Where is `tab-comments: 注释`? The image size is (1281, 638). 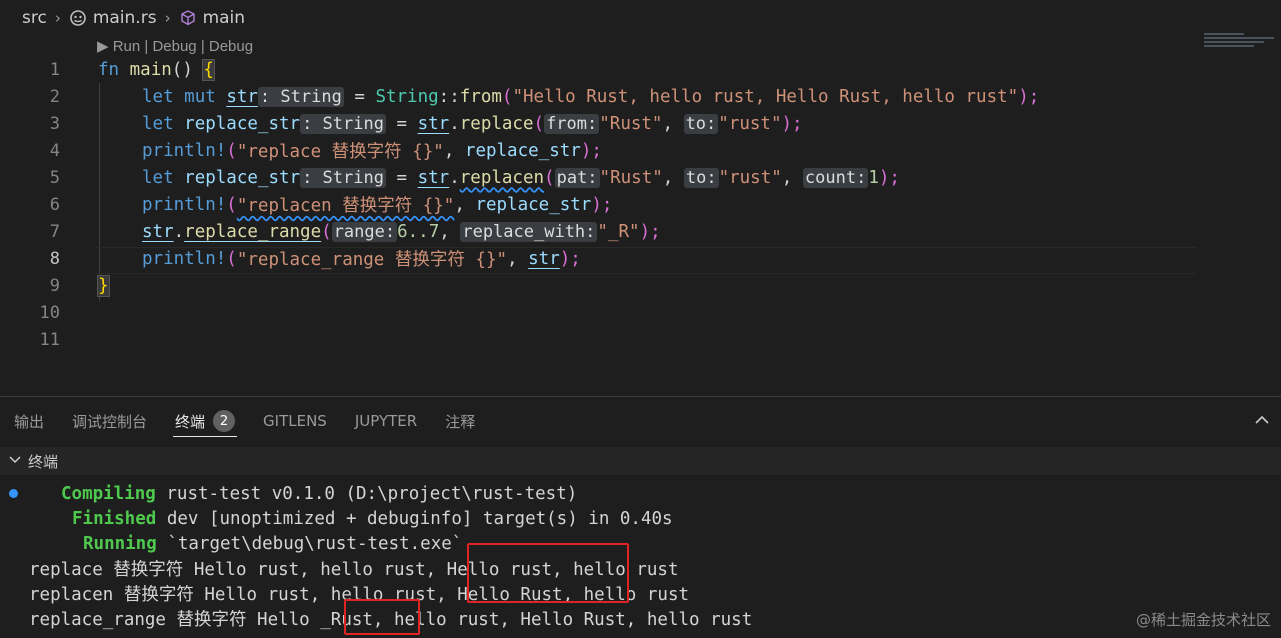 tab-comments: 注释 is located at coordinates (460, 421).